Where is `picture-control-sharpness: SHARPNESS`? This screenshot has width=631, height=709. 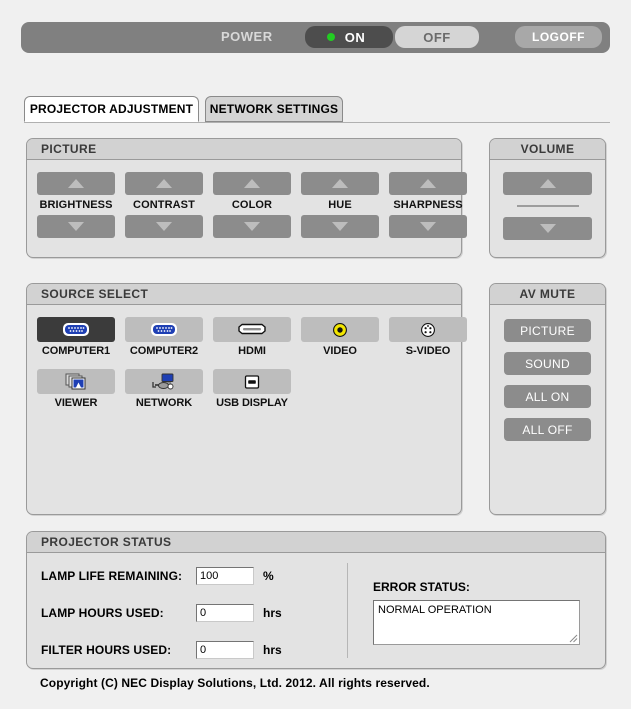
picture-control-sharpness: SHARPNESS is located at coordinates (428, 205).